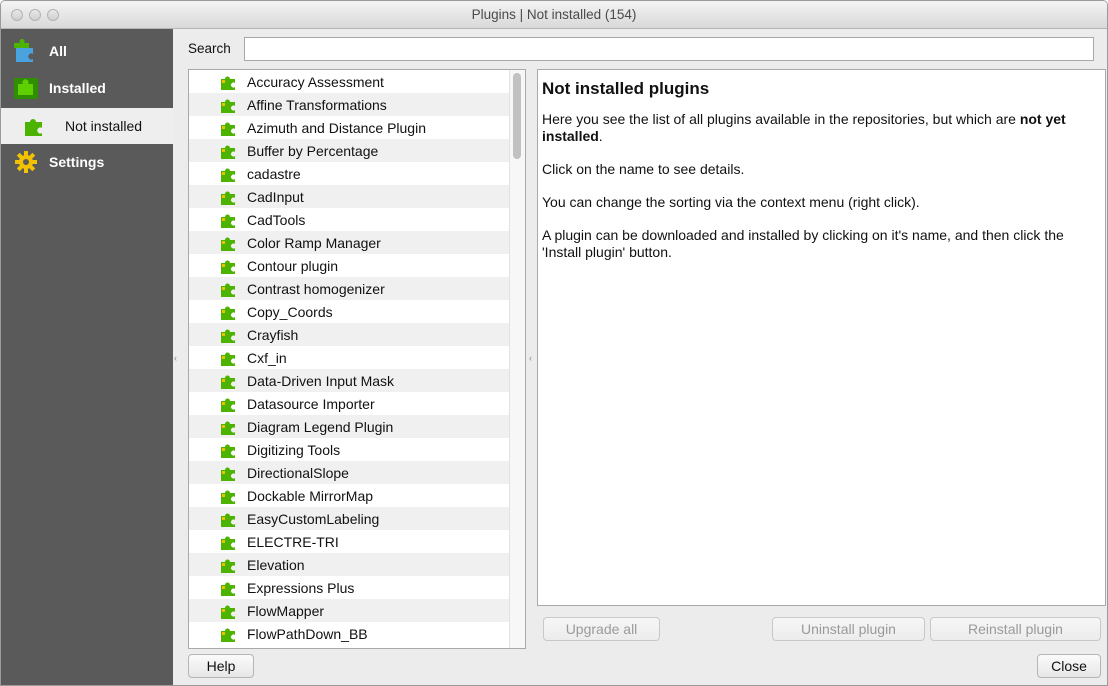  I want to click on sidebar-item-label: Installed, so click(77, 88).